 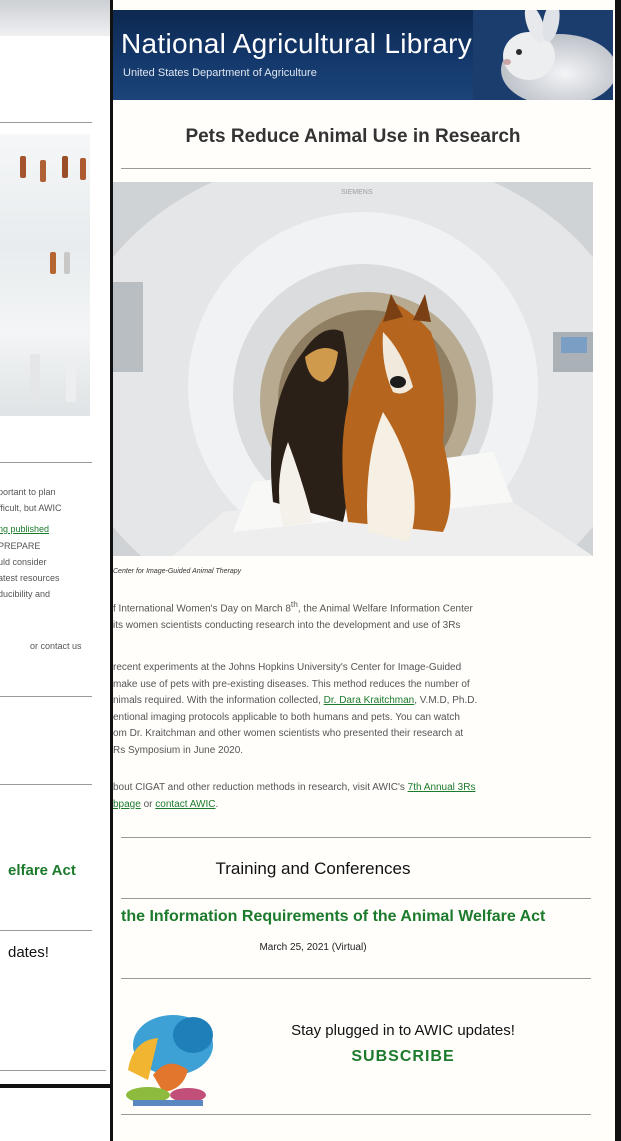 What do you see at coordinates (313, 868) in the screenshot?
I see `training-section-title: Training and Conferences` at bounding box center [313, 868].